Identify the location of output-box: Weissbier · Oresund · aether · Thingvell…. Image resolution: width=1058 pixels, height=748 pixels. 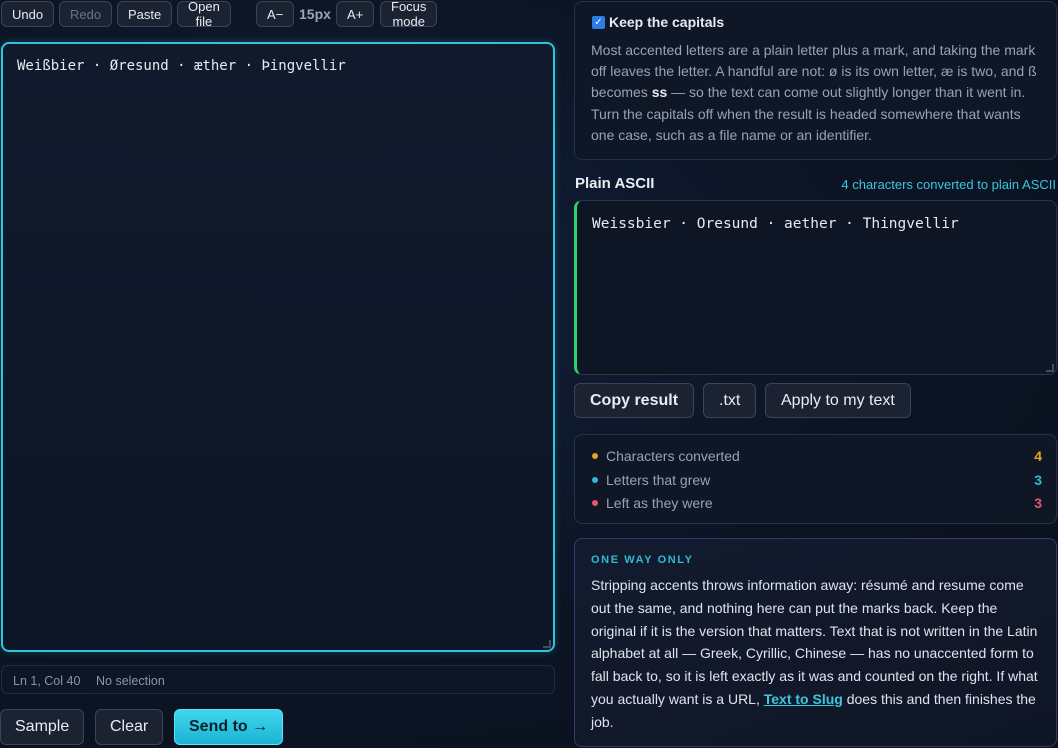
(815, 287).